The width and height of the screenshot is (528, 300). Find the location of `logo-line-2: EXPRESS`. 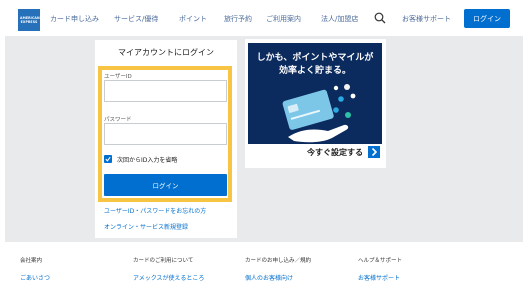

logo-line-2: EXPRESS is located at coordinates (29, 22).